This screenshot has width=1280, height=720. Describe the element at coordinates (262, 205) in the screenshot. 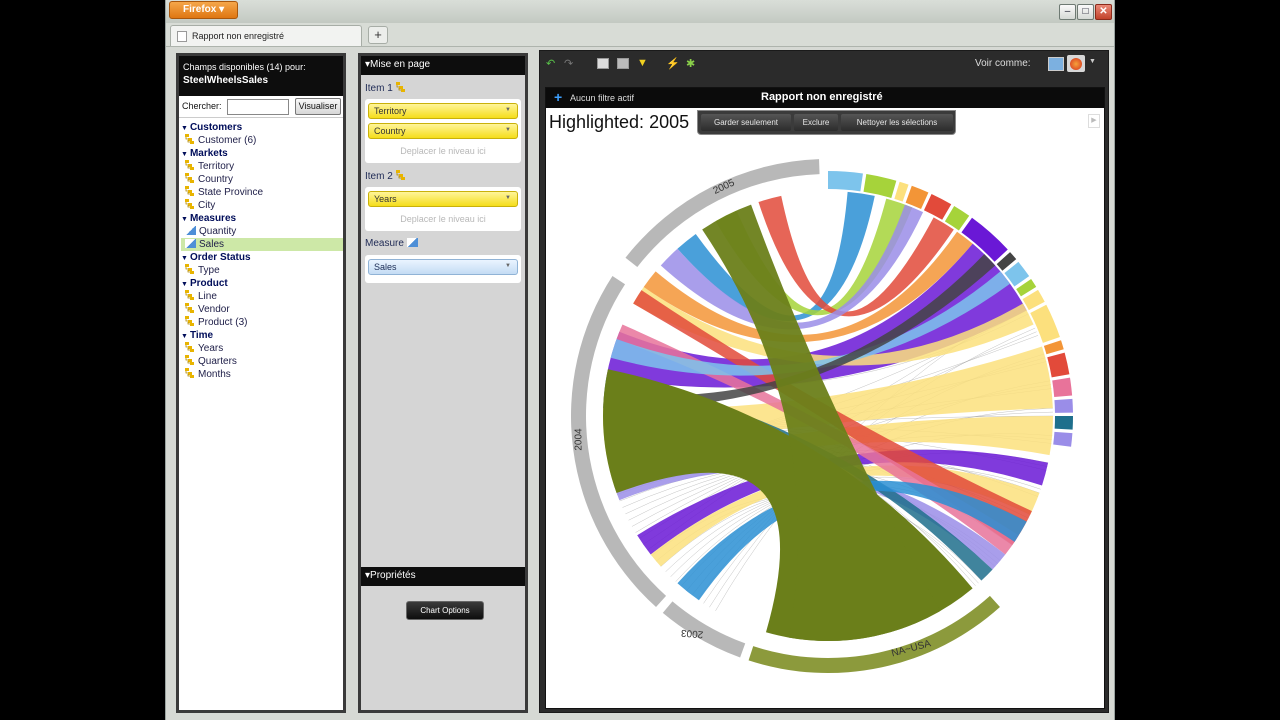

I see `field-item: City` at that location.